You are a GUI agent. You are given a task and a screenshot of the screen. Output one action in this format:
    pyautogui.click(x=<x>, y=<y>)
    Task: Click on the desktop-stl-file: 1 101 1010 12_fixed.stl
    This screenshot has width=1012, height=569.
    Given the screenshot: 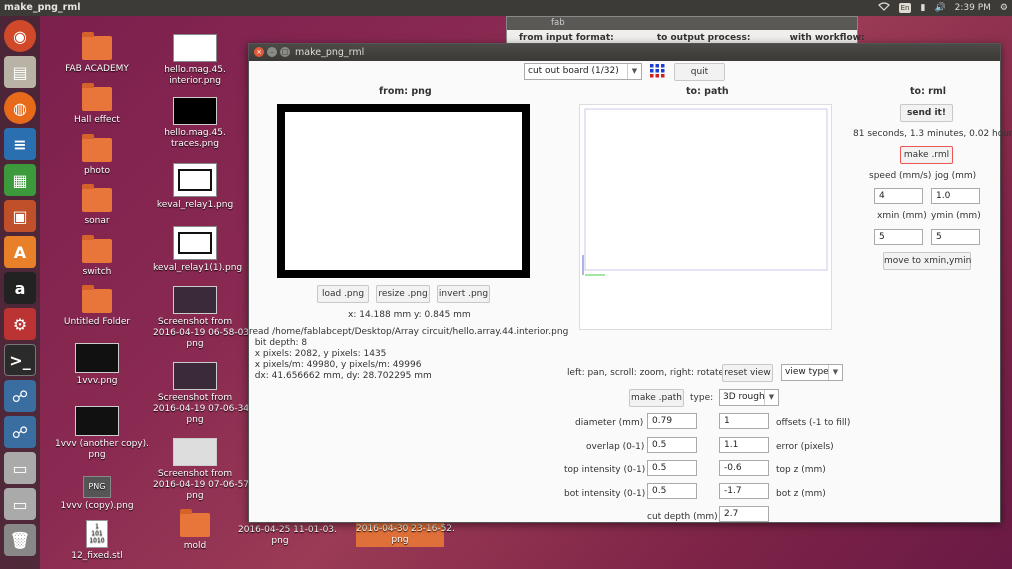 What is the action you would take?
    pyautogui.click(x=97, y=541)
    